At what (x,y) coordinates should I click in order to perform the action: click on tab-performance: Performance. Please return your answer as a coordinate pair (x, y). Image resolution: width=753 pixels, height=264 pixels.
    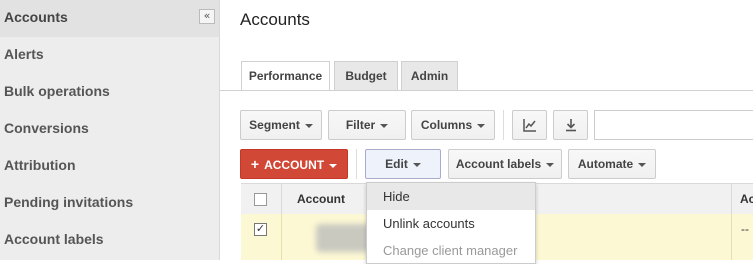
    Looking at the image, I should click on (285, 76).